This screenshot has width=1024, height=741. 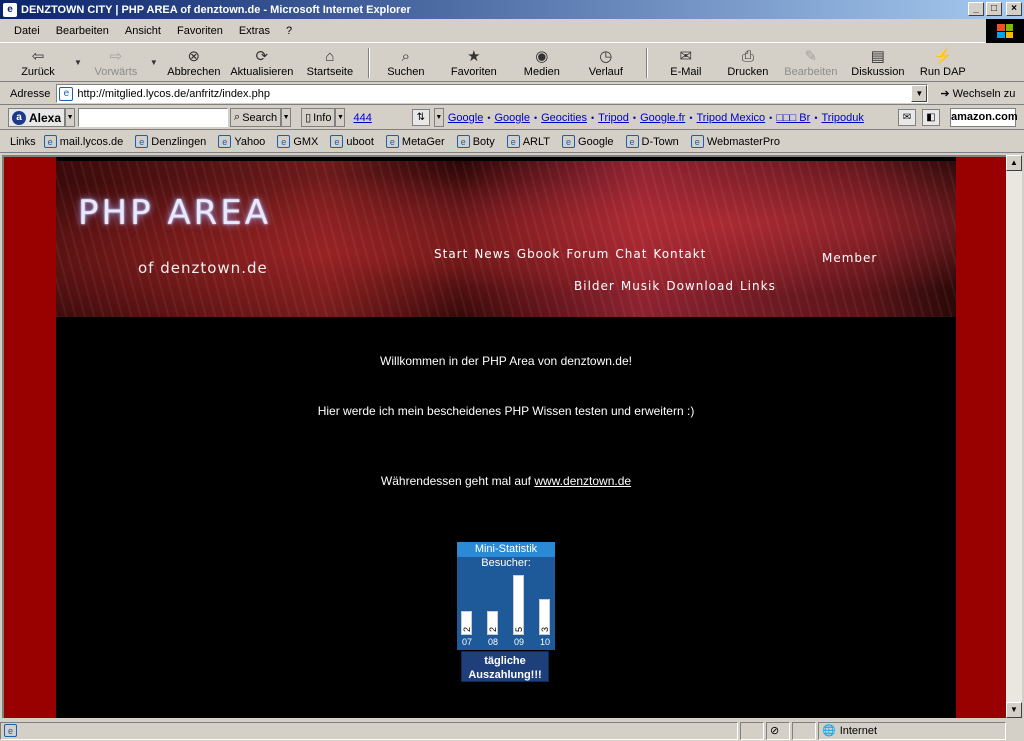 I want to click on back-button: ⇦ Zurück, so click(x=38, y=63).